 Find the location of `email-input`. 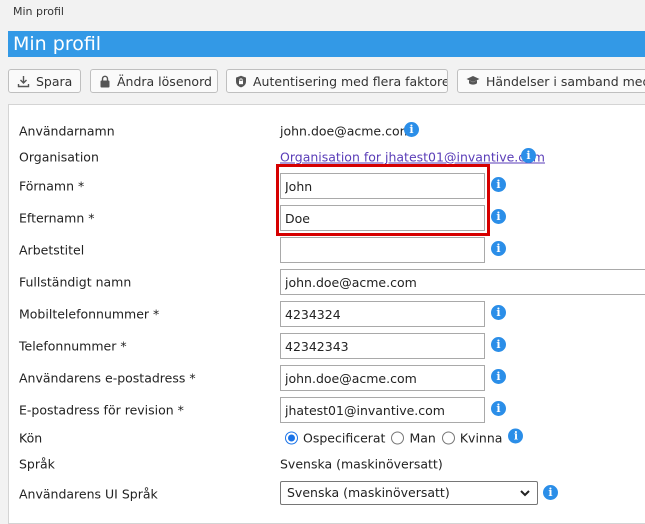

email-input is located at coordinates (382, 378).